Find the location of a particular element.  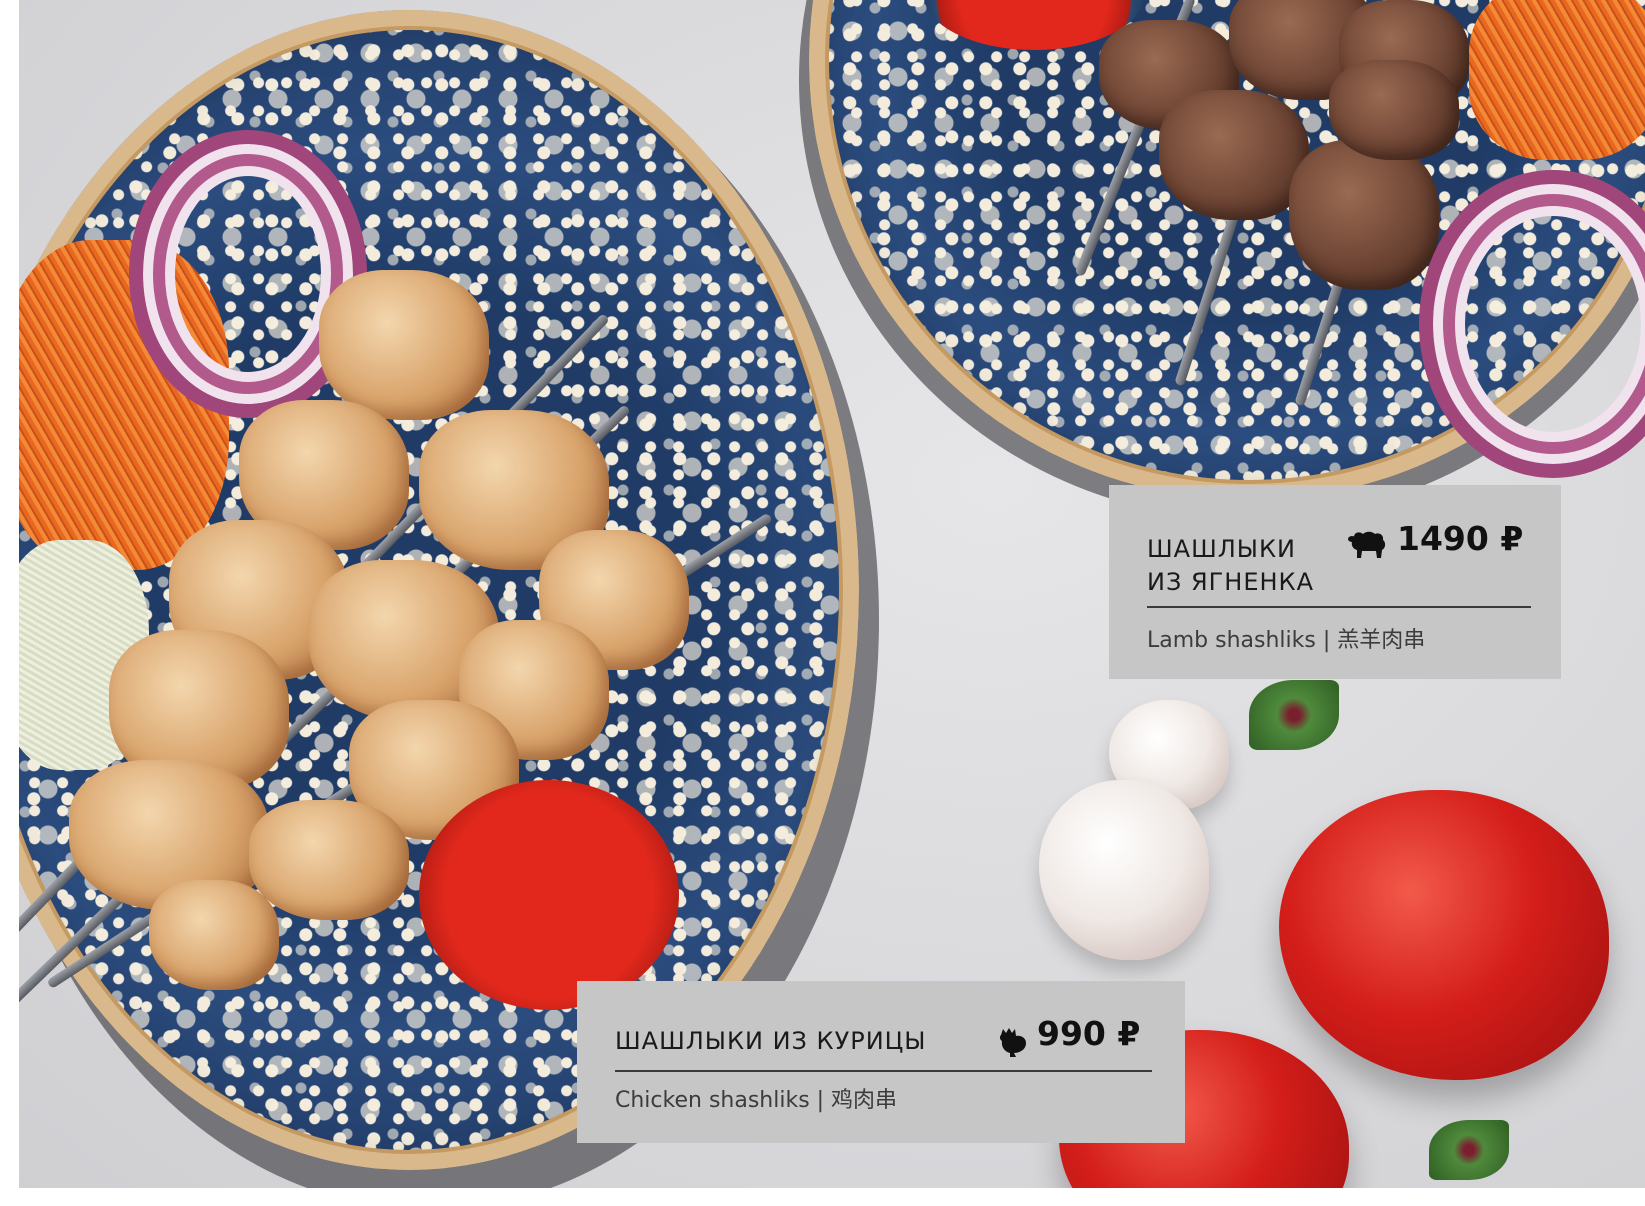

chicken-icon is located at coordinates (1012, 1042).